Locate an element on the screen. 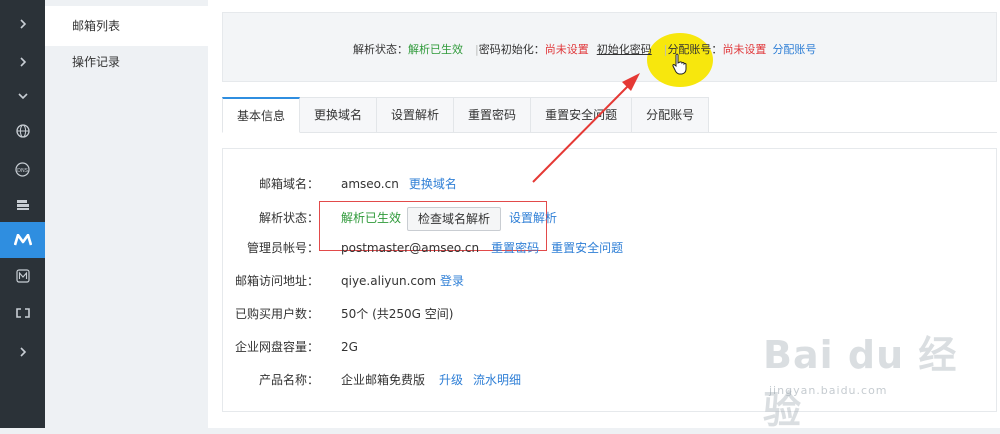 The width and height of the screenshot is (1000, 434). assign-account-value: 尚未设置 is located at coordinates (744, 49).